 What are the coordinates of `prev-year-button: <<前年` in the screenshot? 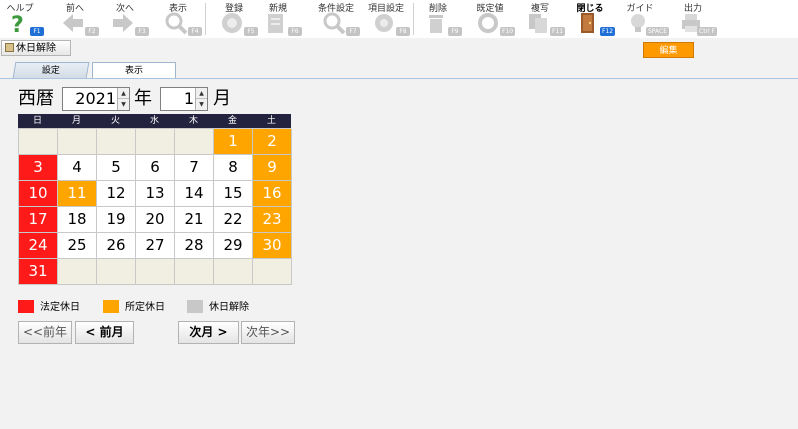 It's located at (45, 332).